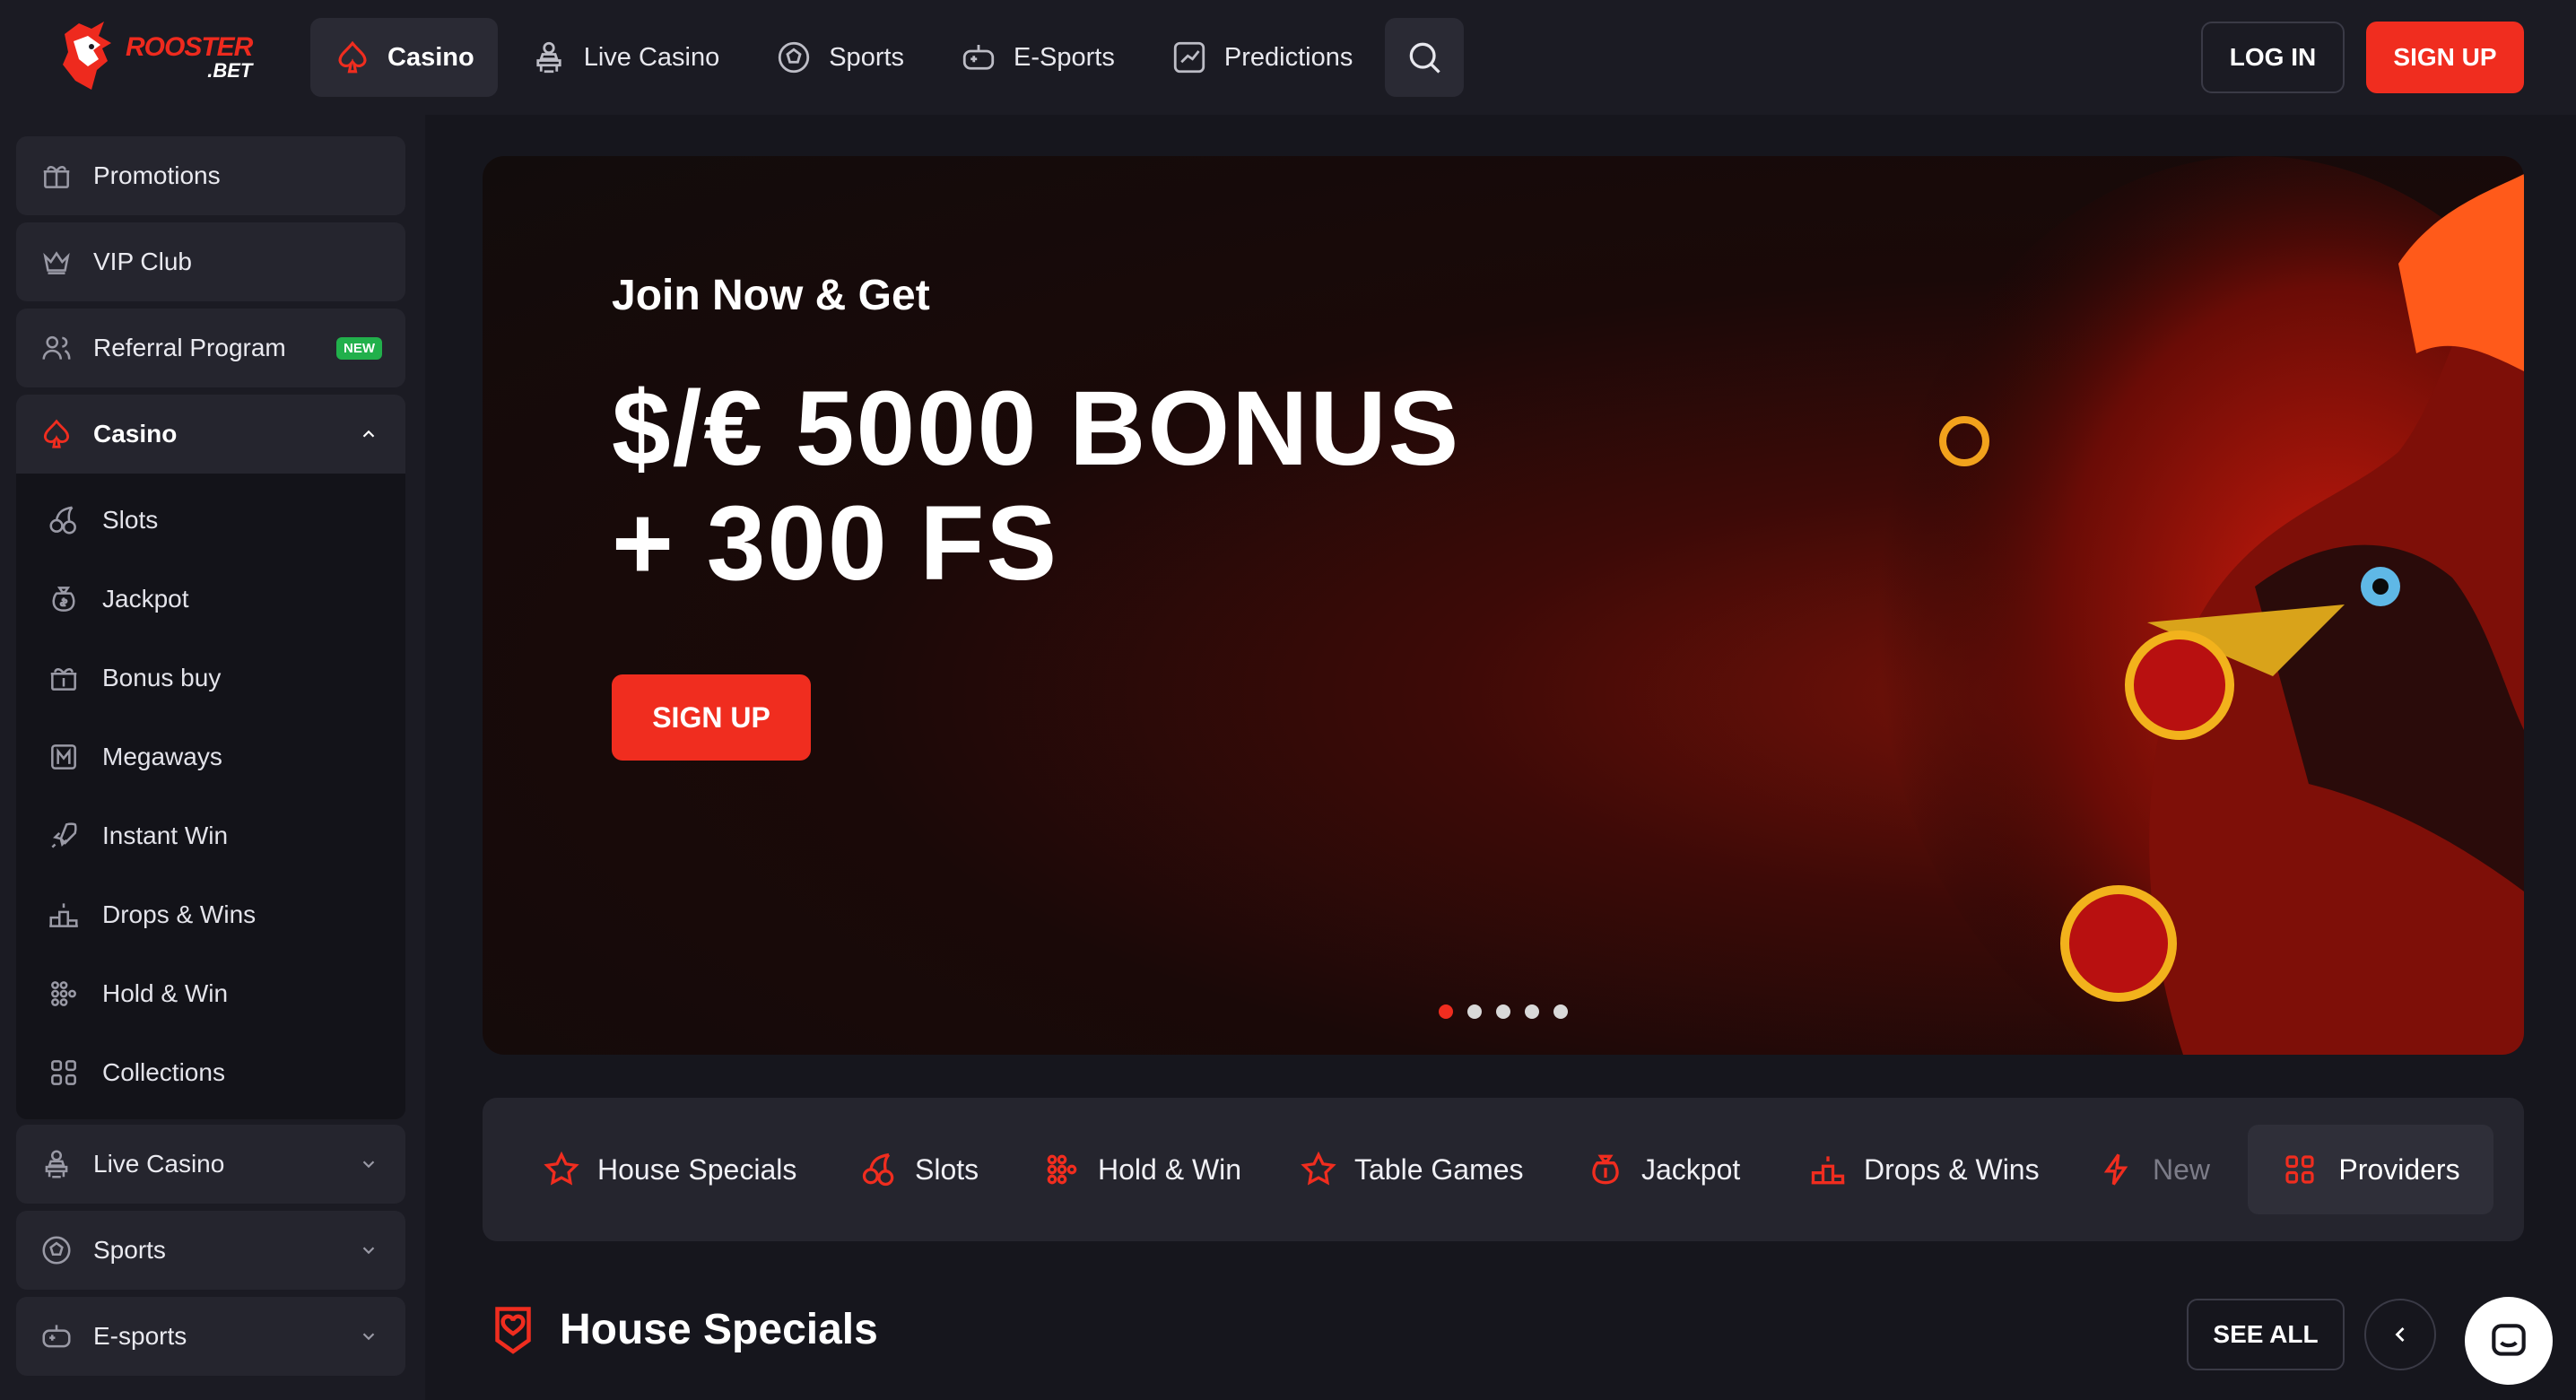 The image size is (2576, 1400). Describe the element at coordinates (163, 1072) in the screenshot. I see `sidebar-subitem-label: Collections` at that location.